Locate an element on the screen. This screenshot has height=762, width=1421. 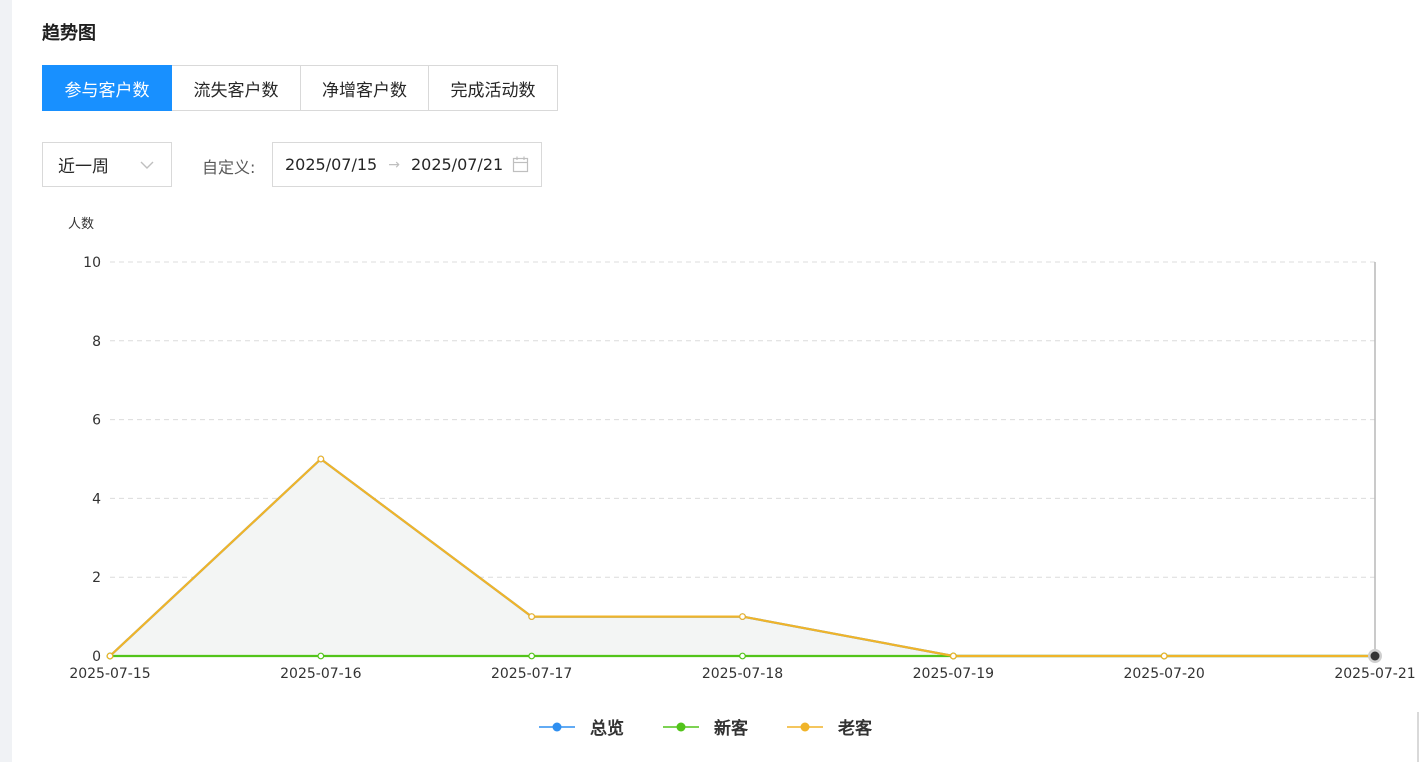
x-tick-label-6: 2025-07-21 is located at coordinates (1374, 674).